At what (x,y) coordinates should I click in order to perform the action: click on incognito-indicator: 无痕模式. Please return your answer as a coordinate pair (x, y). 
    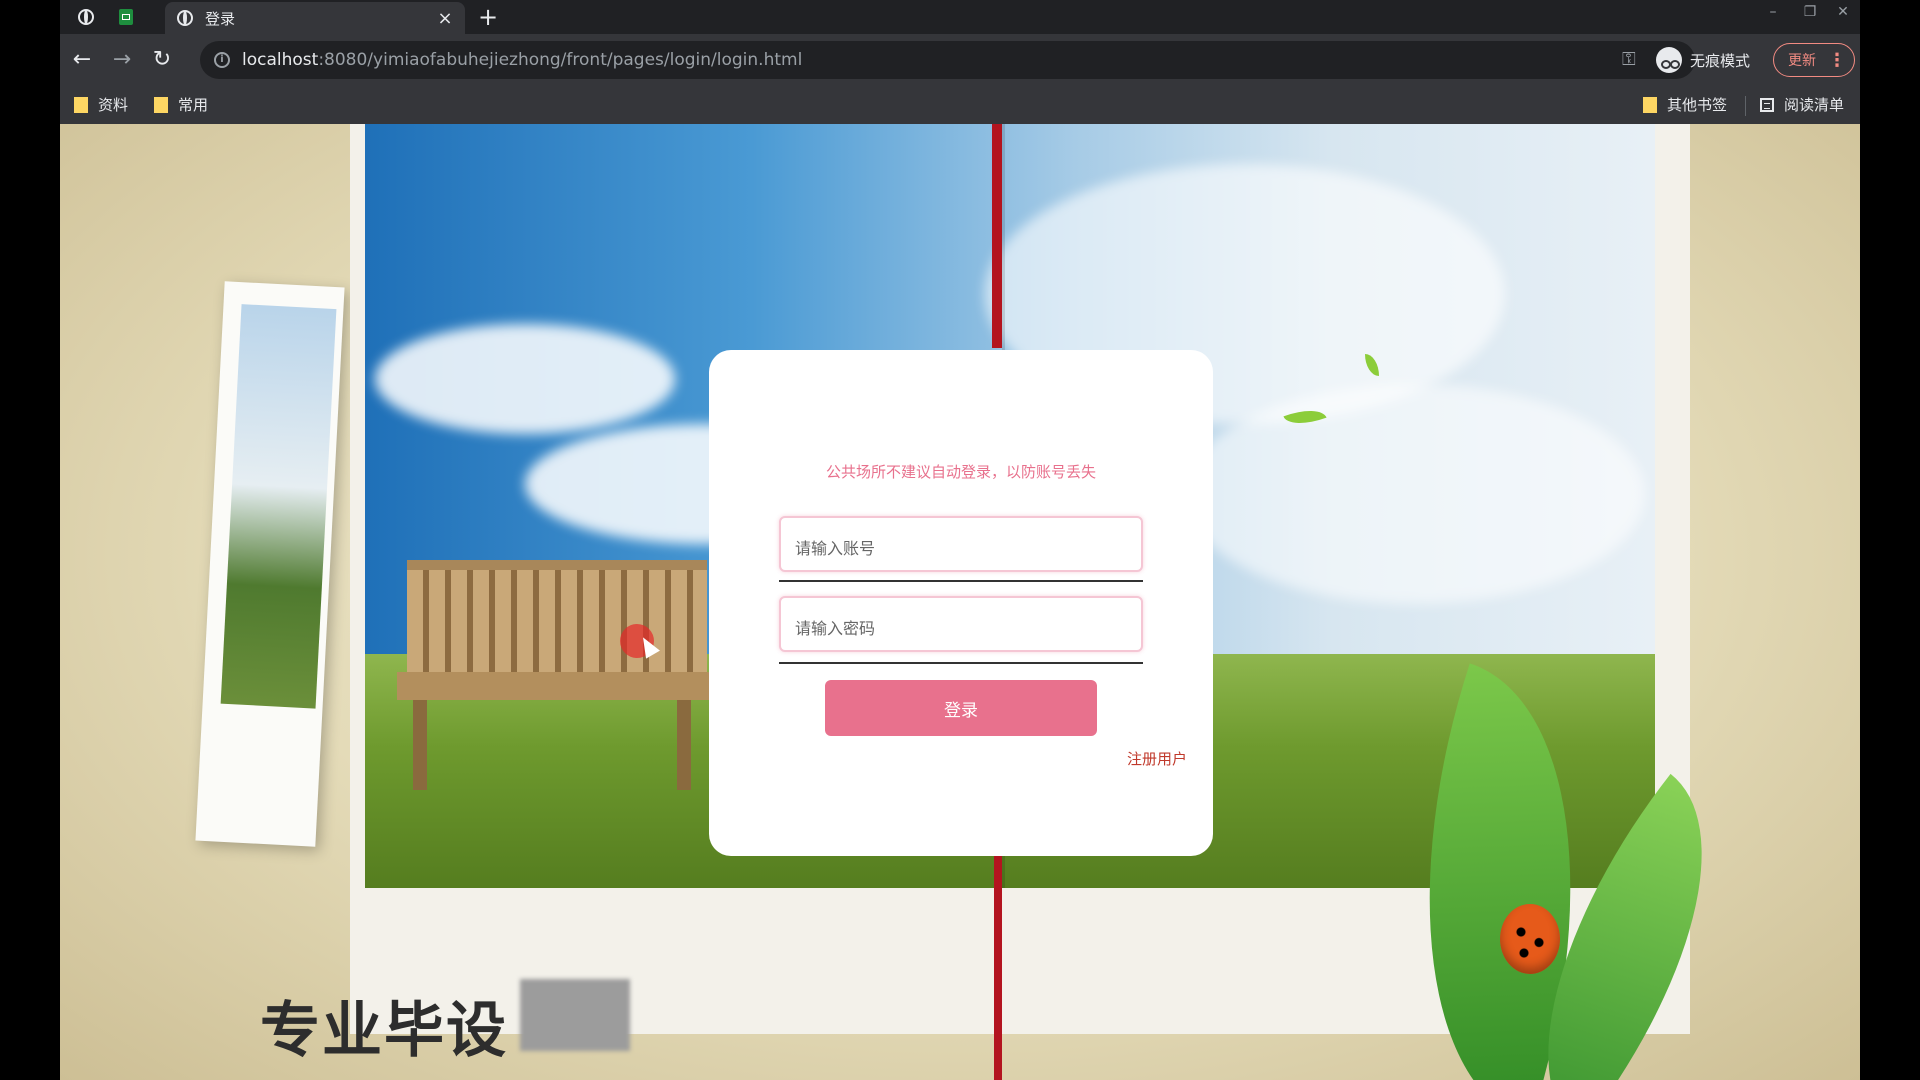
    Looking at the image, I should click on (1703, 60).